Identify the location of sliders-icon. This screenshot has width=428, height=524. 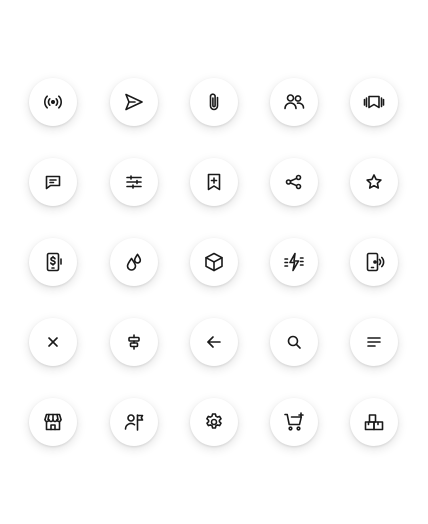
(134, 182).